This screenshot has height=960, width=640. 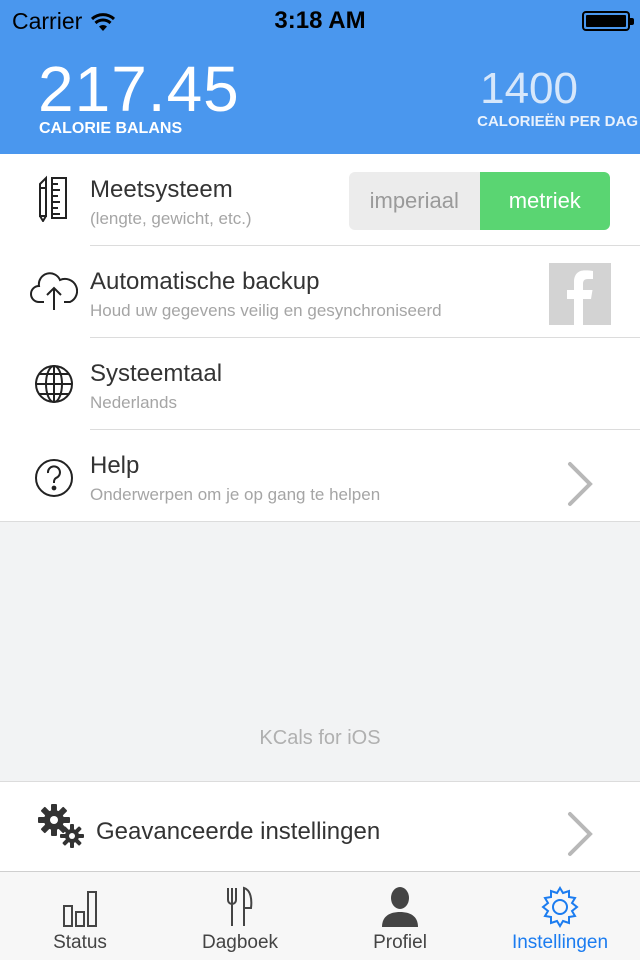 I want to click on gear-icon, so click(x=560, y=907).